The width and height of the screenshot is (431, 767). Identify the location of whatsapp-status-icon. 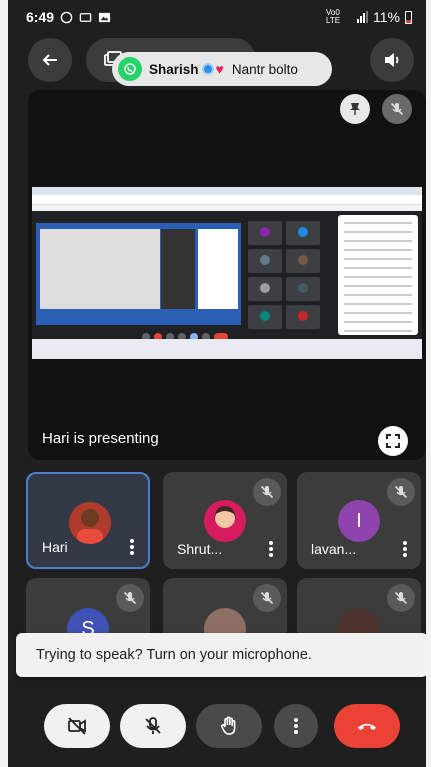
(66, 17).